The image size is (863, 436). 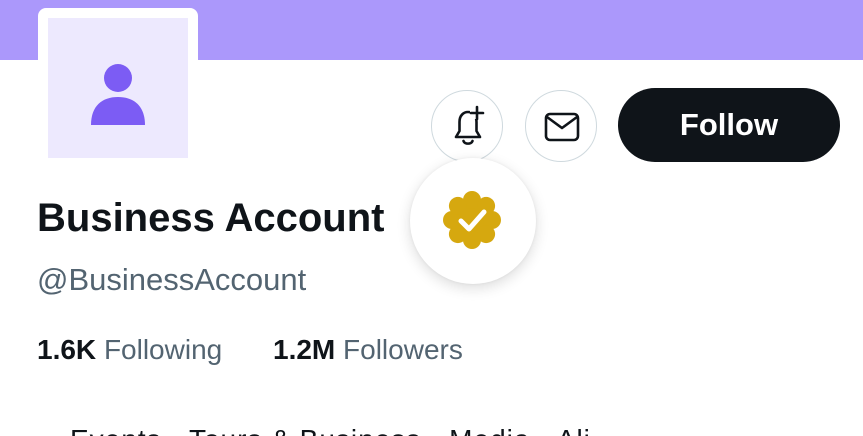 What do you see at coordinates (304, 349) in the screenshot?
I see `followers-count: 1.2M` at bounding box center [304, 349].